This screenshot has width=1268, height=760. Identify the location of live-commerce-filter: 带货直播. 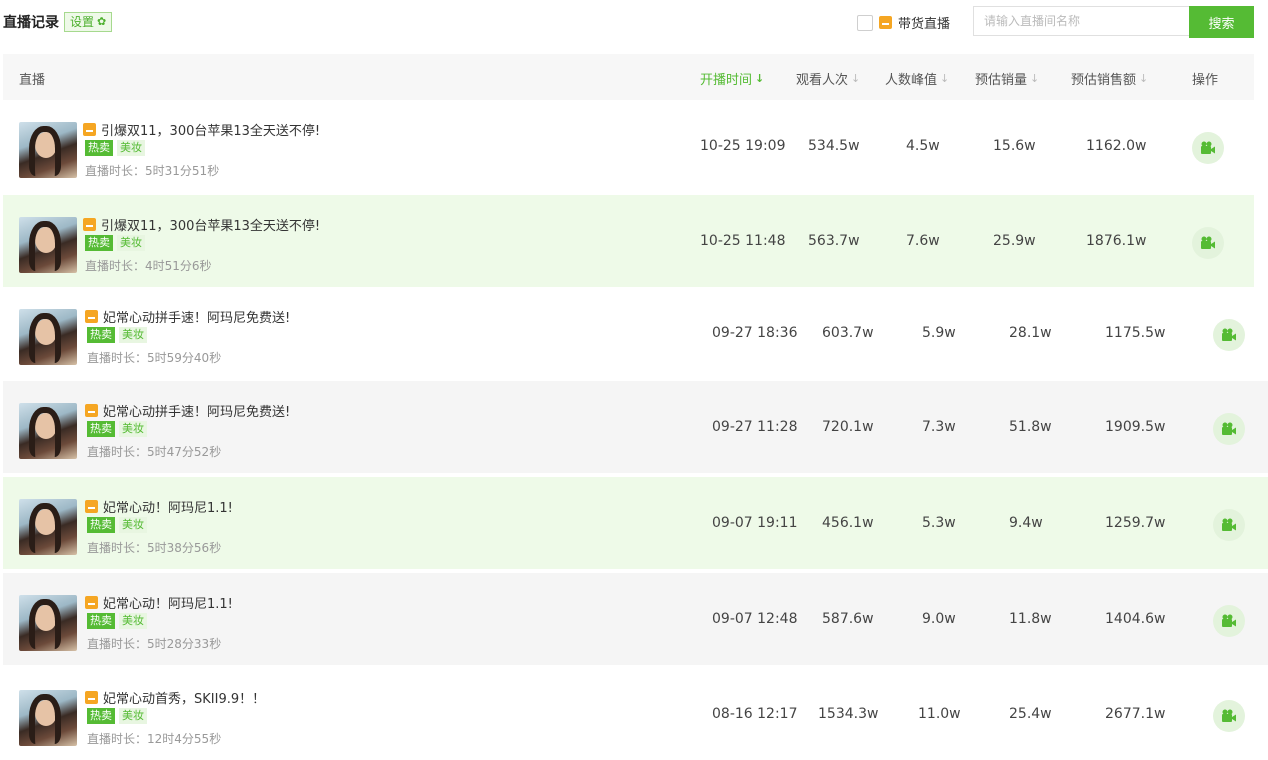
(903, 22).